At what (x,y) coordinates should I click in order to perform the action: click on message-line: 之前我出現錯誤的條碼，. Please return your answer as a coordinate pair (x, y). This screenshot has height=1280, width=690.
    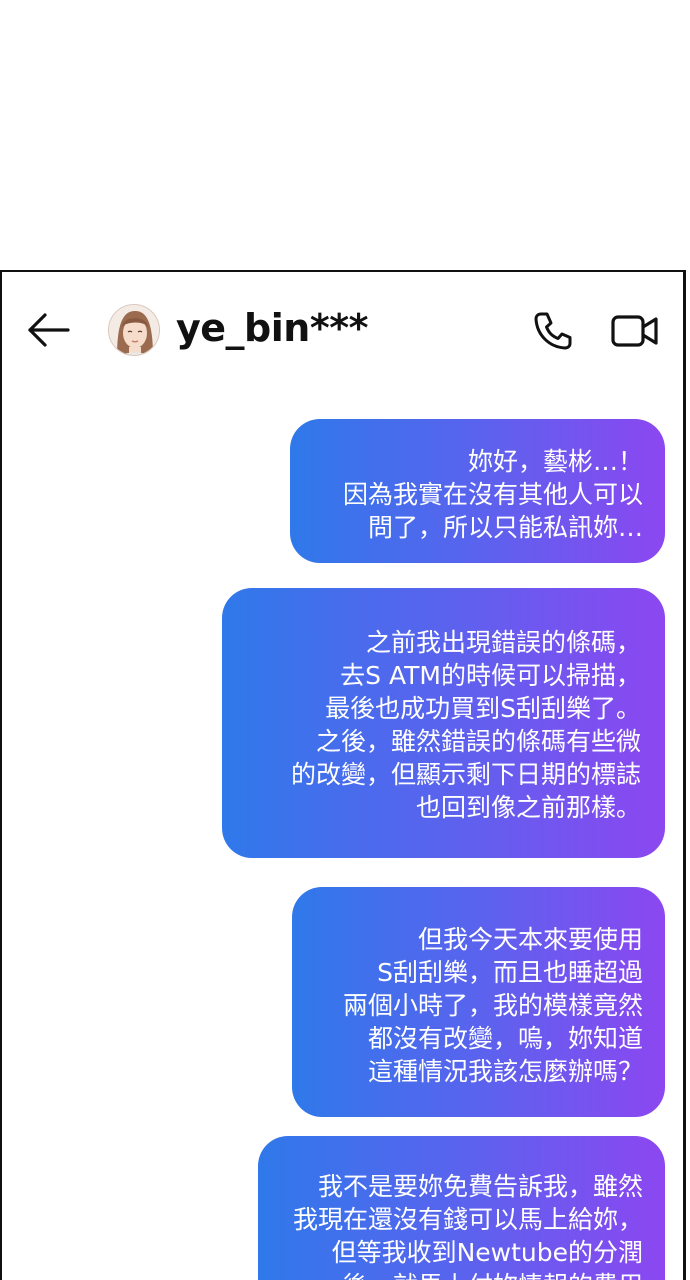
    Looking at the image, I should click on (503, 642).